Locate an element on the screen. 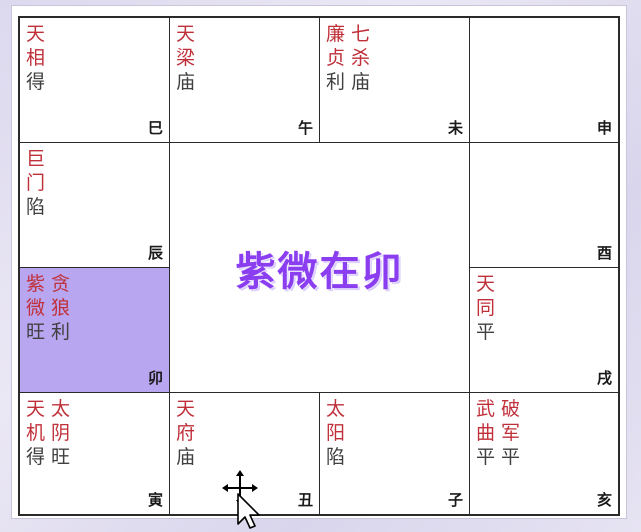 The image size is (641, 532). earthly-branch-label: 寅 is located at coordinates (155, 500).